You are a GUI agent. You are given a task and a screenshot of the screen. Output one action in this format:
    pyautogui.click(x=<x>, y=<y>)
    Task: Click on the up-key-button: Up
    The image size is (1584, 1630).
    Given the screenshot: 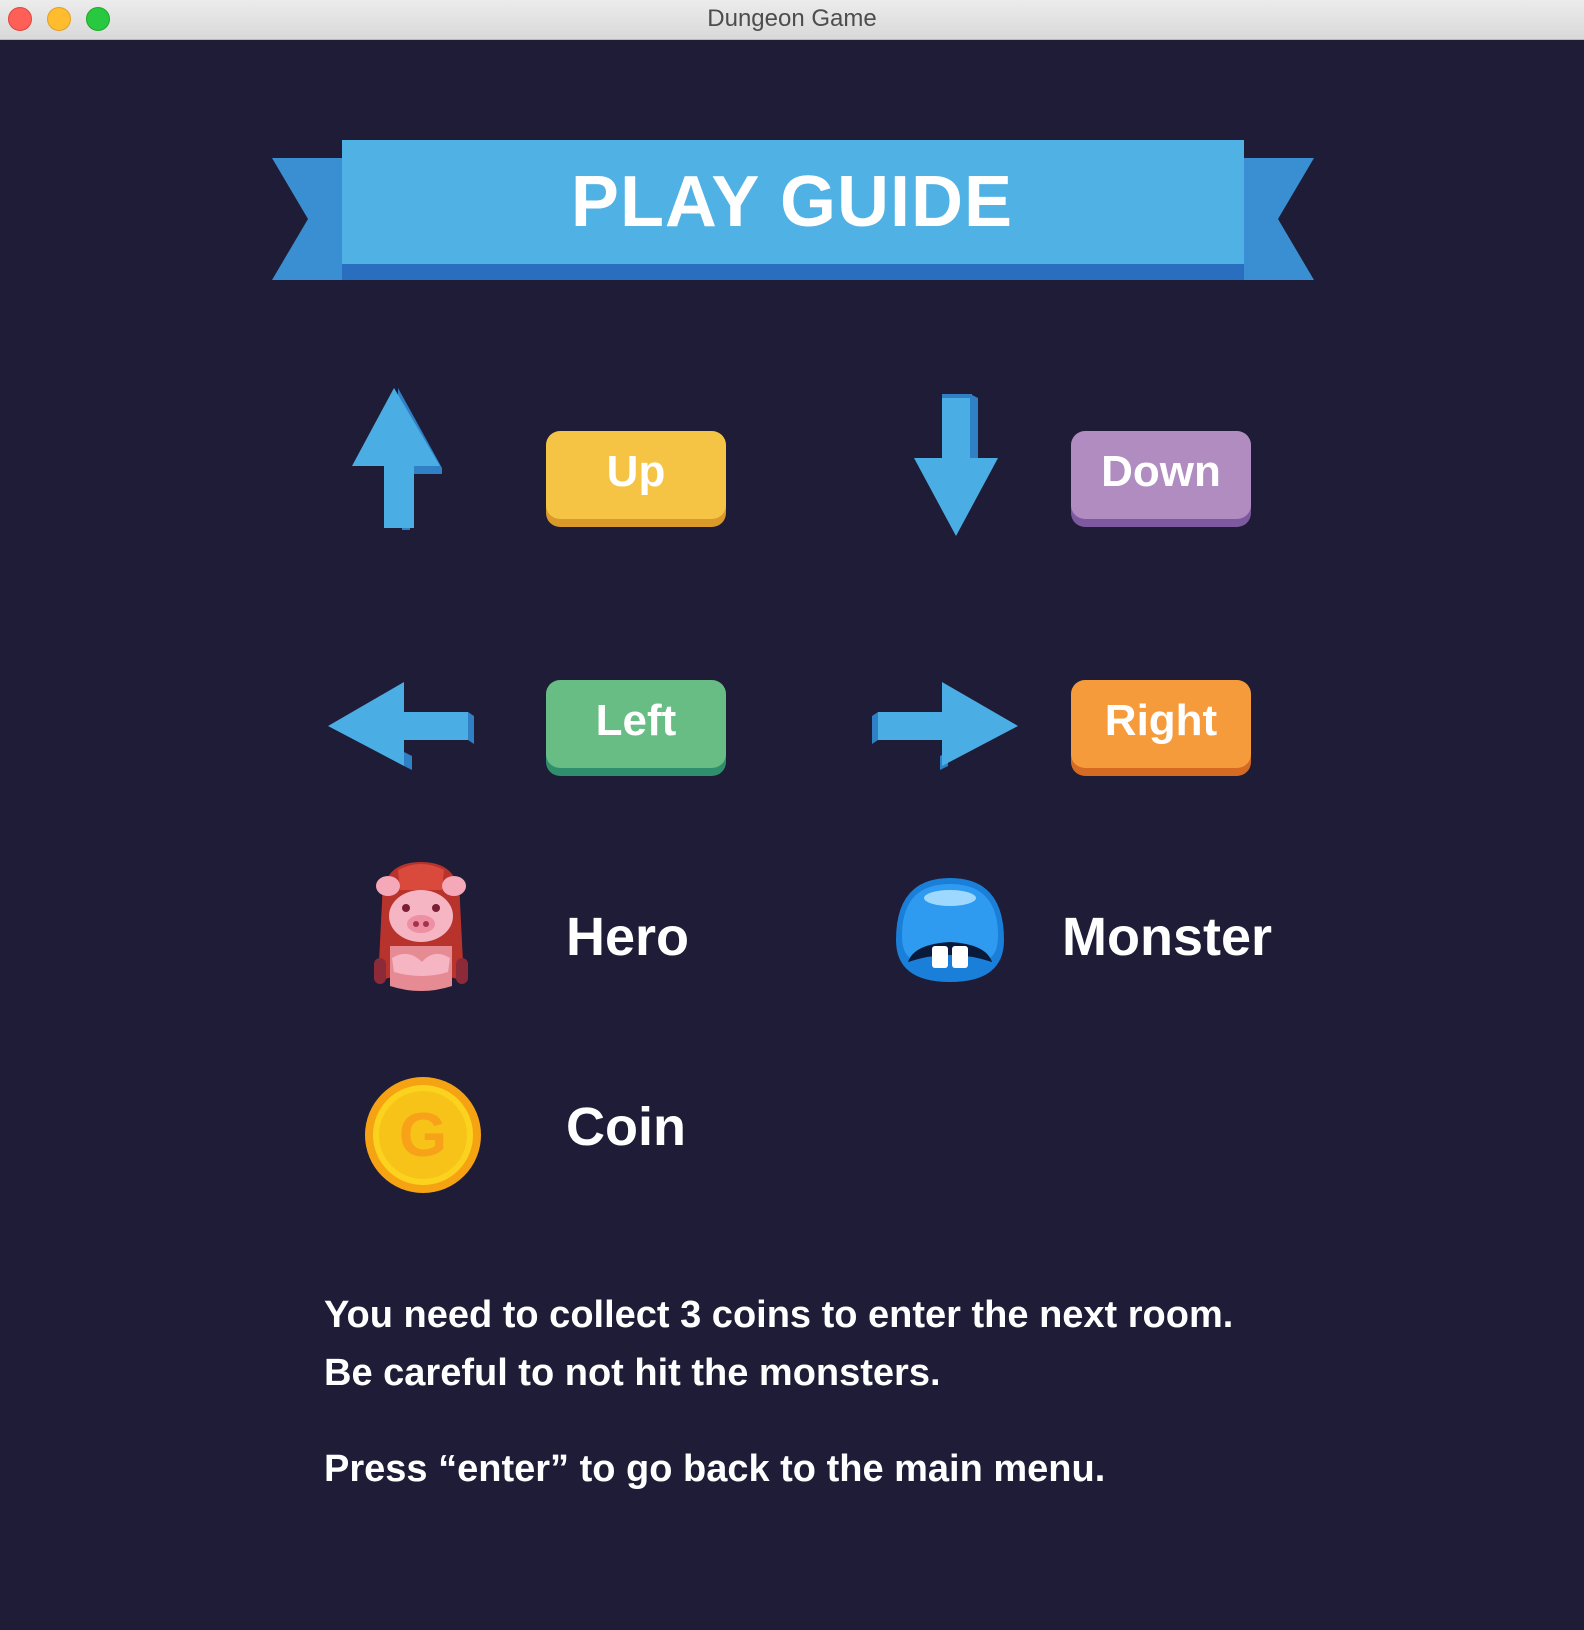 What is the action you would take?
    pyautogui.click(x=636, y=475)
    